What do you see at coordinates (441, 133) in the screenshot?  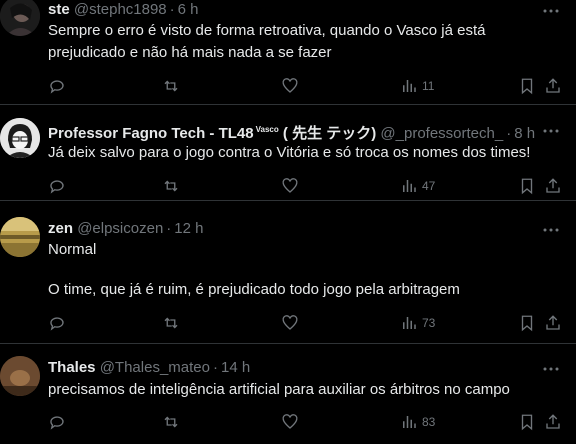 I see `user-handle: @_professortech_` at bounding box center [441, 133].